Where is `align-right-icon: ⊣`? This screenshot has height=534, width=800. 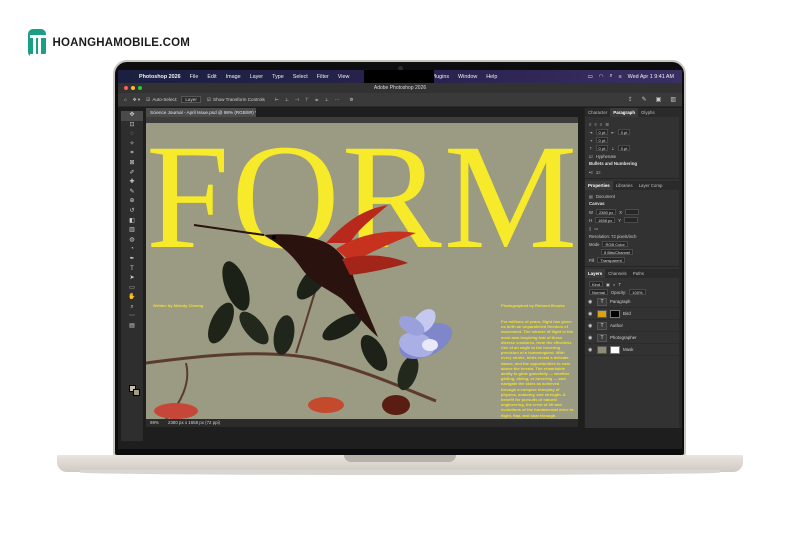
align-right-icon: ⊣ is located at coordinates (297, 100).